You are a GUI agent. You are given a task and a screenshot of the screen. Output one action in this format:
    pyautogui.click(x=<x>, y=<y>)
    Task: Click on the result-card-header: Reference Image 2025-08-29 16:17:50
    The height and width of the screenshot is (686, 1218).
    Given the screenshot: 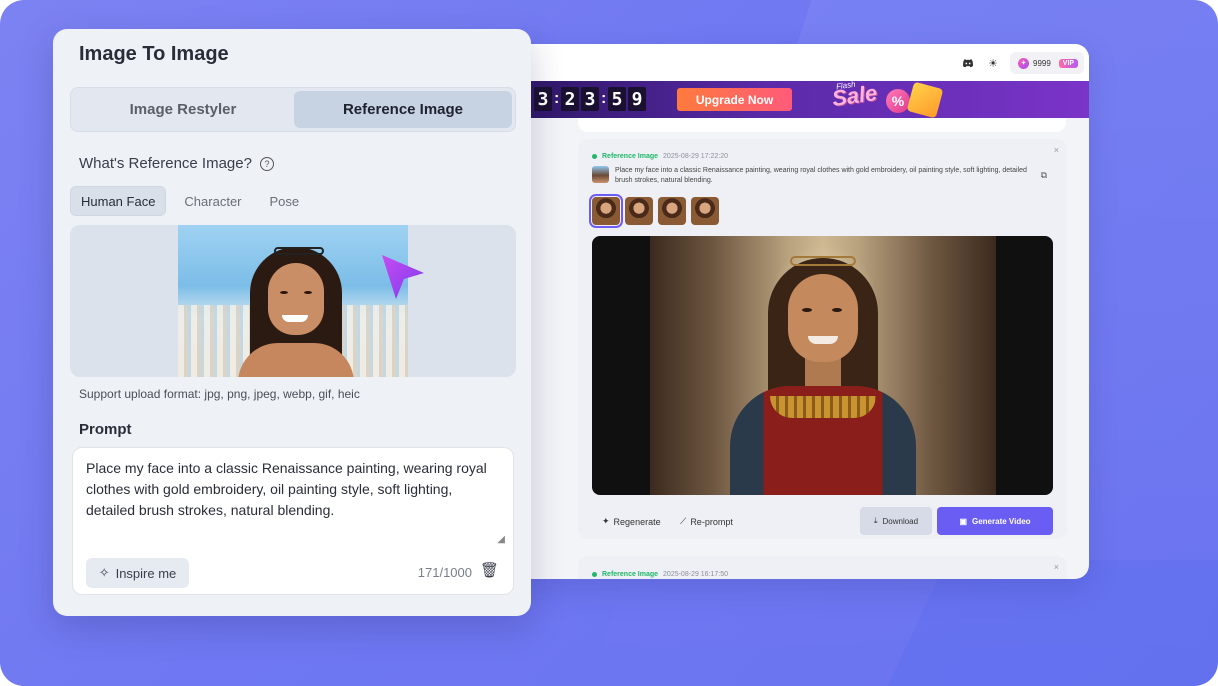 What is the action you would take?
    pyautogui.click(x=660, y=574)
    